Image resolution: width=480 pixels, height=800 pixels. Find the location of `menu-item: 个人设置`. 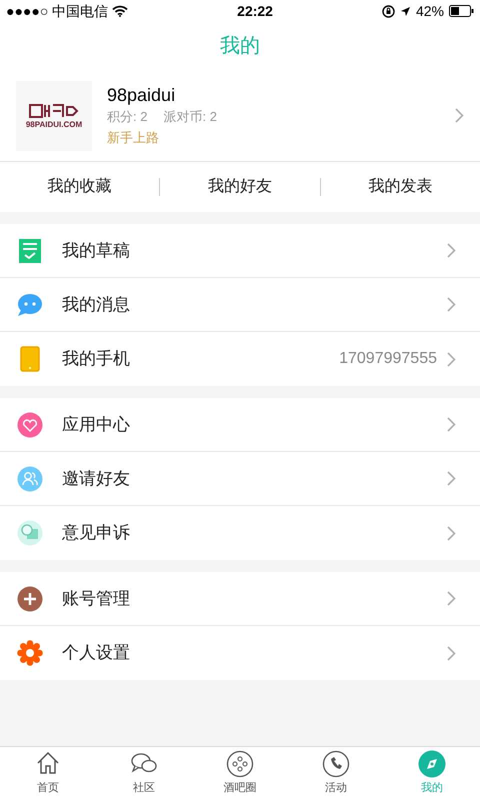

menu-item: 个人设置 is located at coordinates (240, 653).